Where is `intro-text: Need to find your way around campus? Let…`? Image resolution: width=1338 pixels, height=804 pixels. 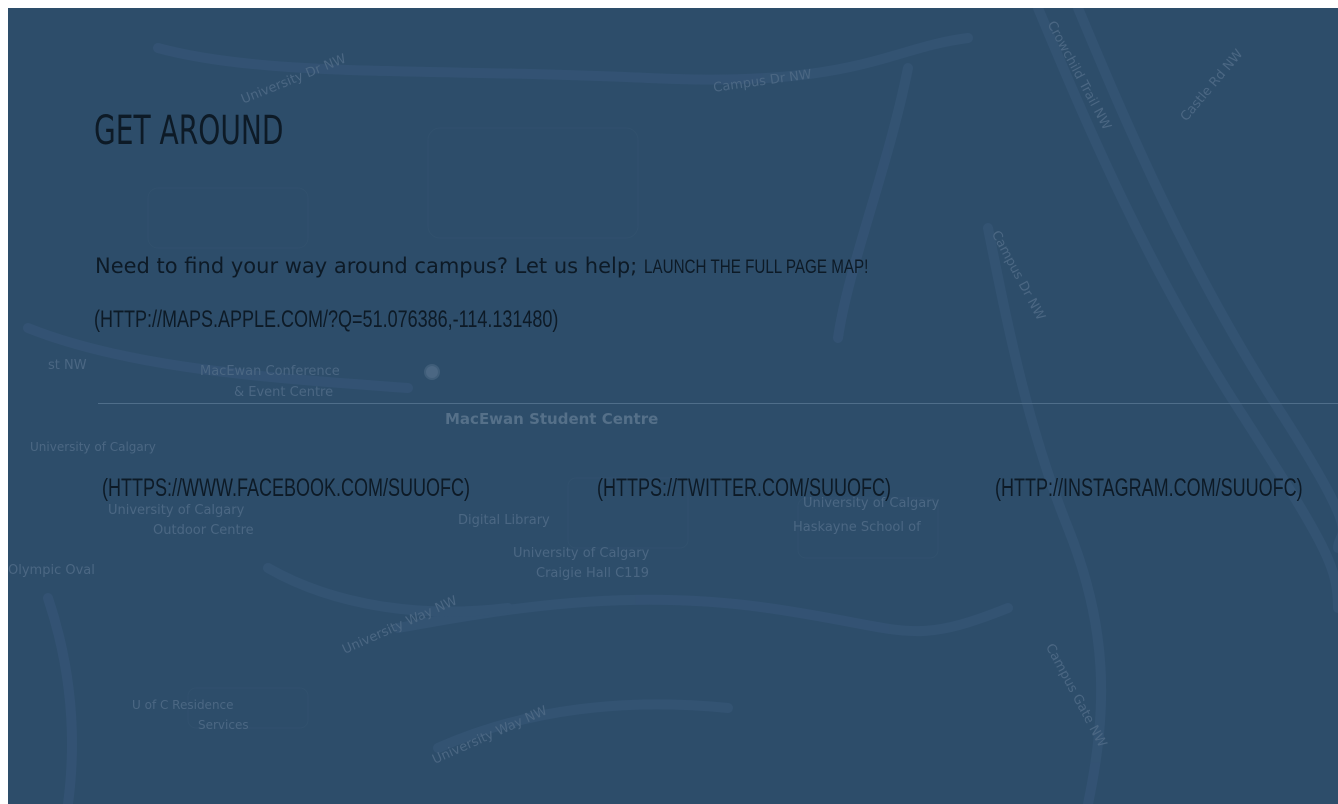 intro-text: Need to find your way around campus? Let… is located at coordinates (366, 266).